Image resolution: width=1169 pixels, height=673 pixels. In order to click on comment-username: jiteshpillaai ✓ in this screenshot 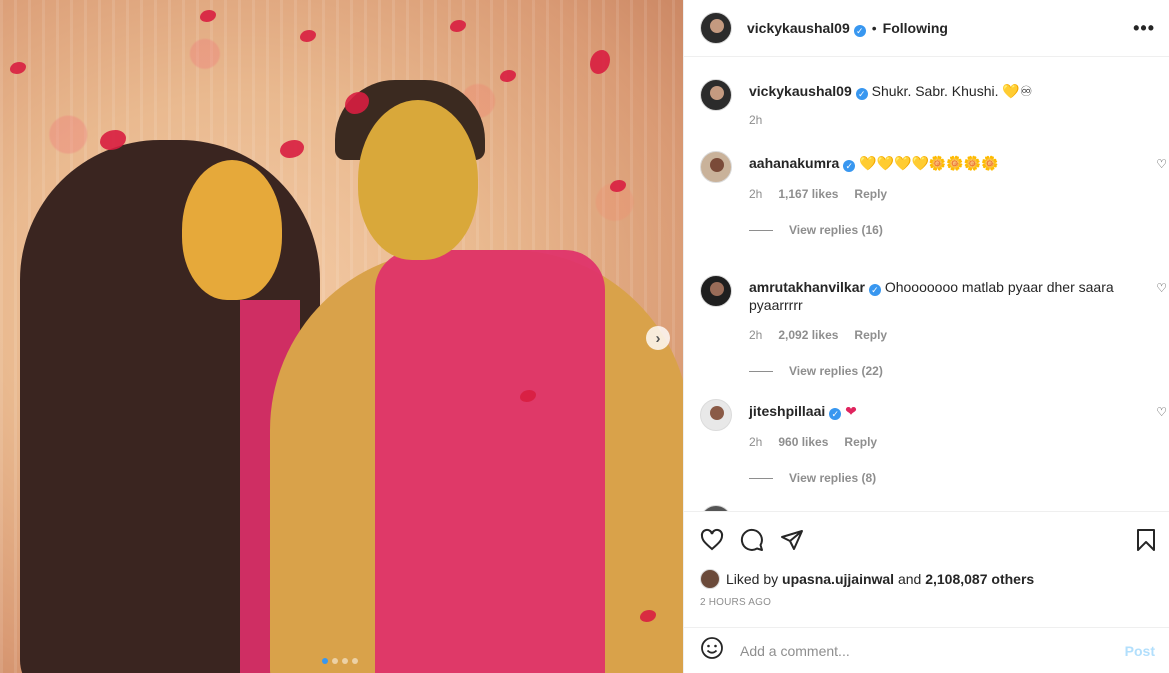, I will do `click(795, 411)`.